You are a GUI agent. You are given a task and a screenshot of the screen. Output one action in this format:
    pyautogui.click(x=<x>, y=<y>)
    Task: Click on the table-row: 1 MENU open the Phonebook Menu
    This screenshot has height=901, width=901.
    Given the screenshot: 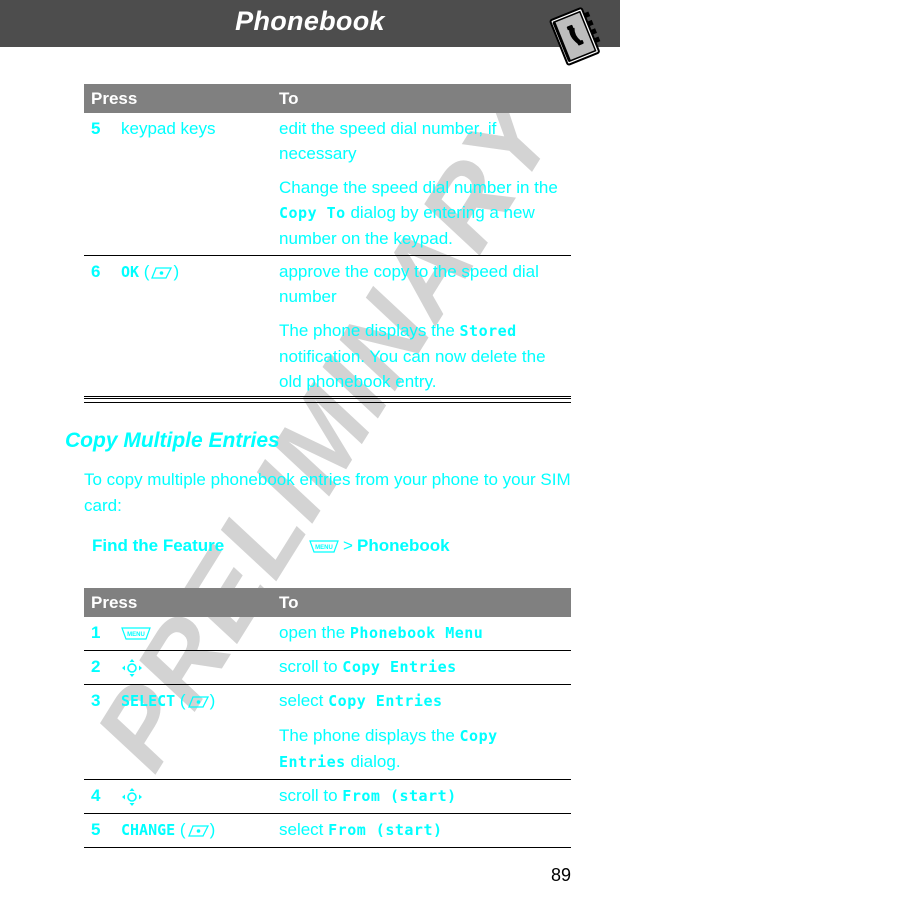 What is the action you would take?
    pyautogui.click(x=327, y=634)
    